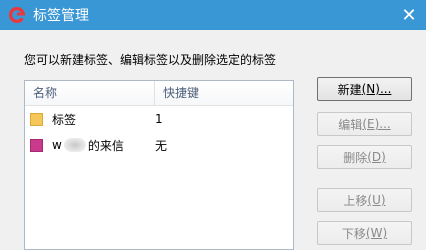  I want to click on redacted-text-mask, so click(74, 145).